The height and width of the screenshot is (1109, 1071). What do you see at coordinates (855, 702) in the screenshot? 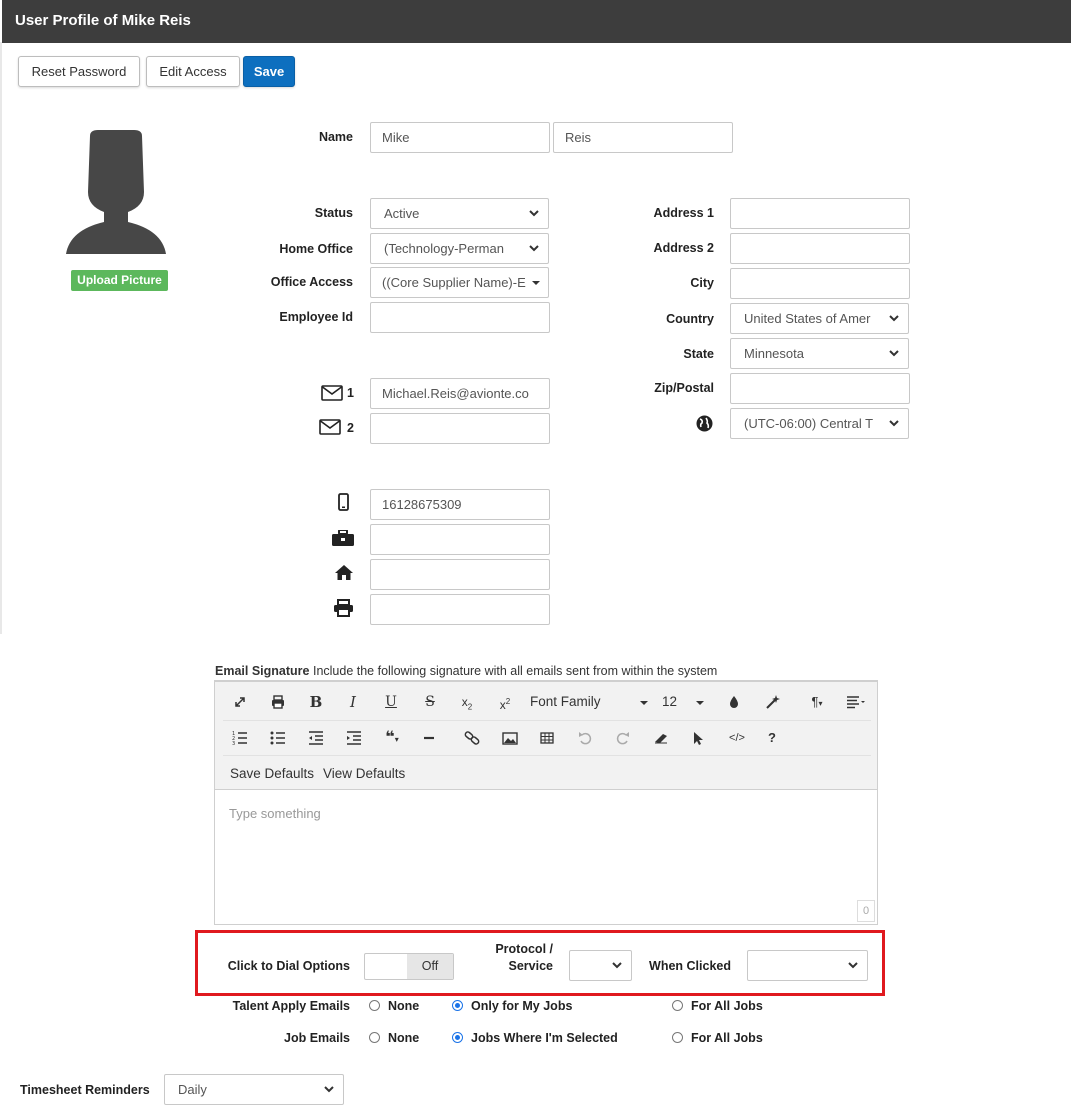
I see `align-icon` at bounding box center [855, 702].